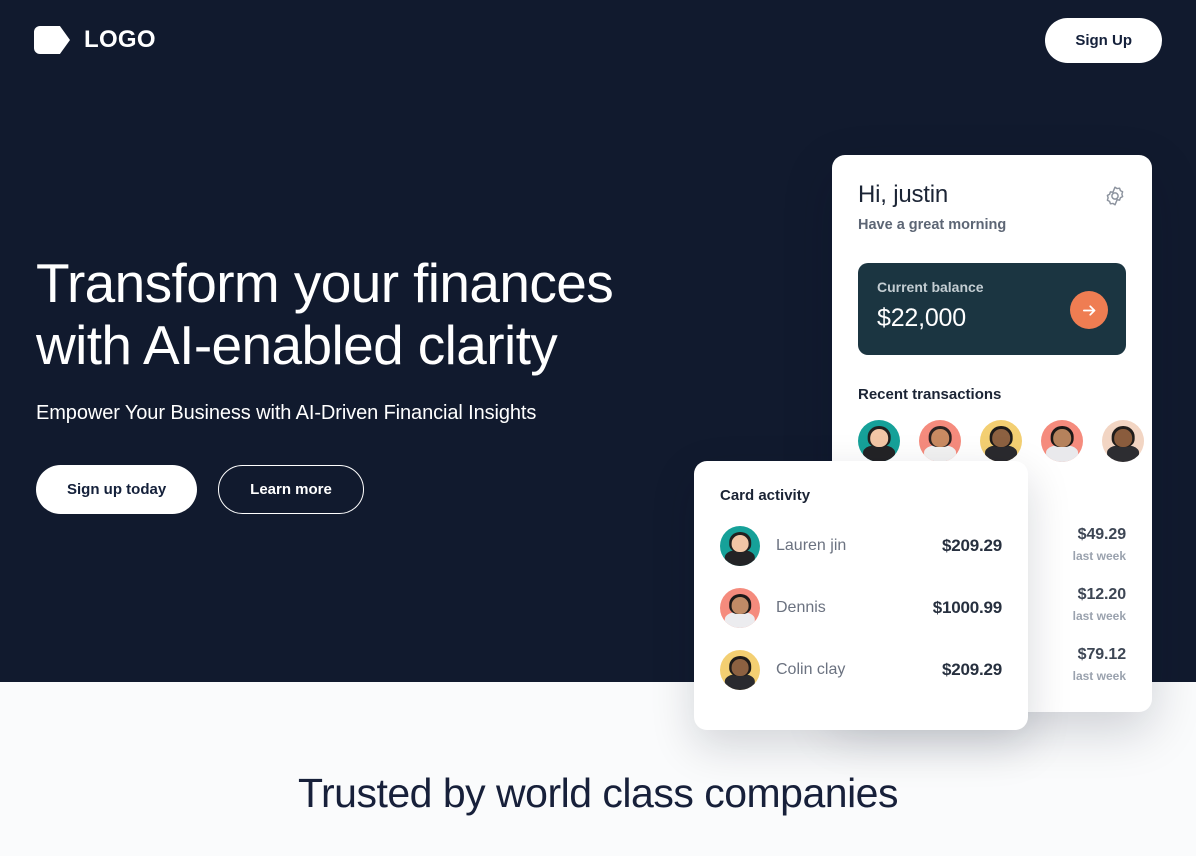 Image resolution: width=1196 pixels, height=856 pixels. Describe the element at coordinates (967, 607) in the screenshot. I see `card-activity-amount: $1000.99` at that location.